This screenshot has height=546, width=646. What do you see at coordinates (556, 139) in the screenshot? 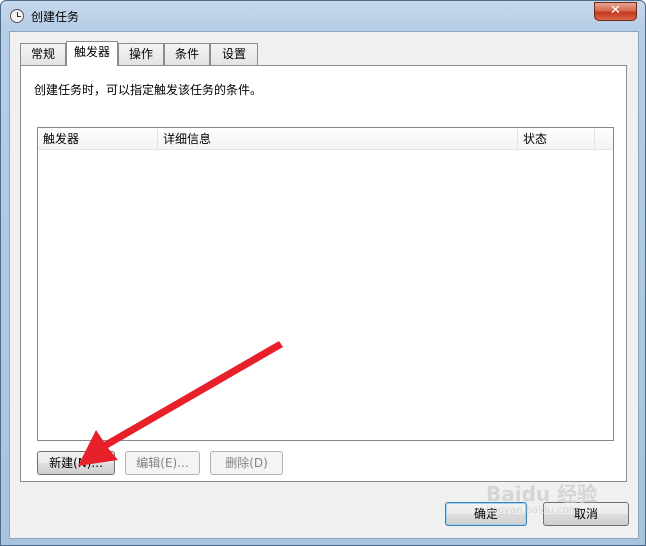
I see `column-header-status: 状态` at bounding box center [556, 139].